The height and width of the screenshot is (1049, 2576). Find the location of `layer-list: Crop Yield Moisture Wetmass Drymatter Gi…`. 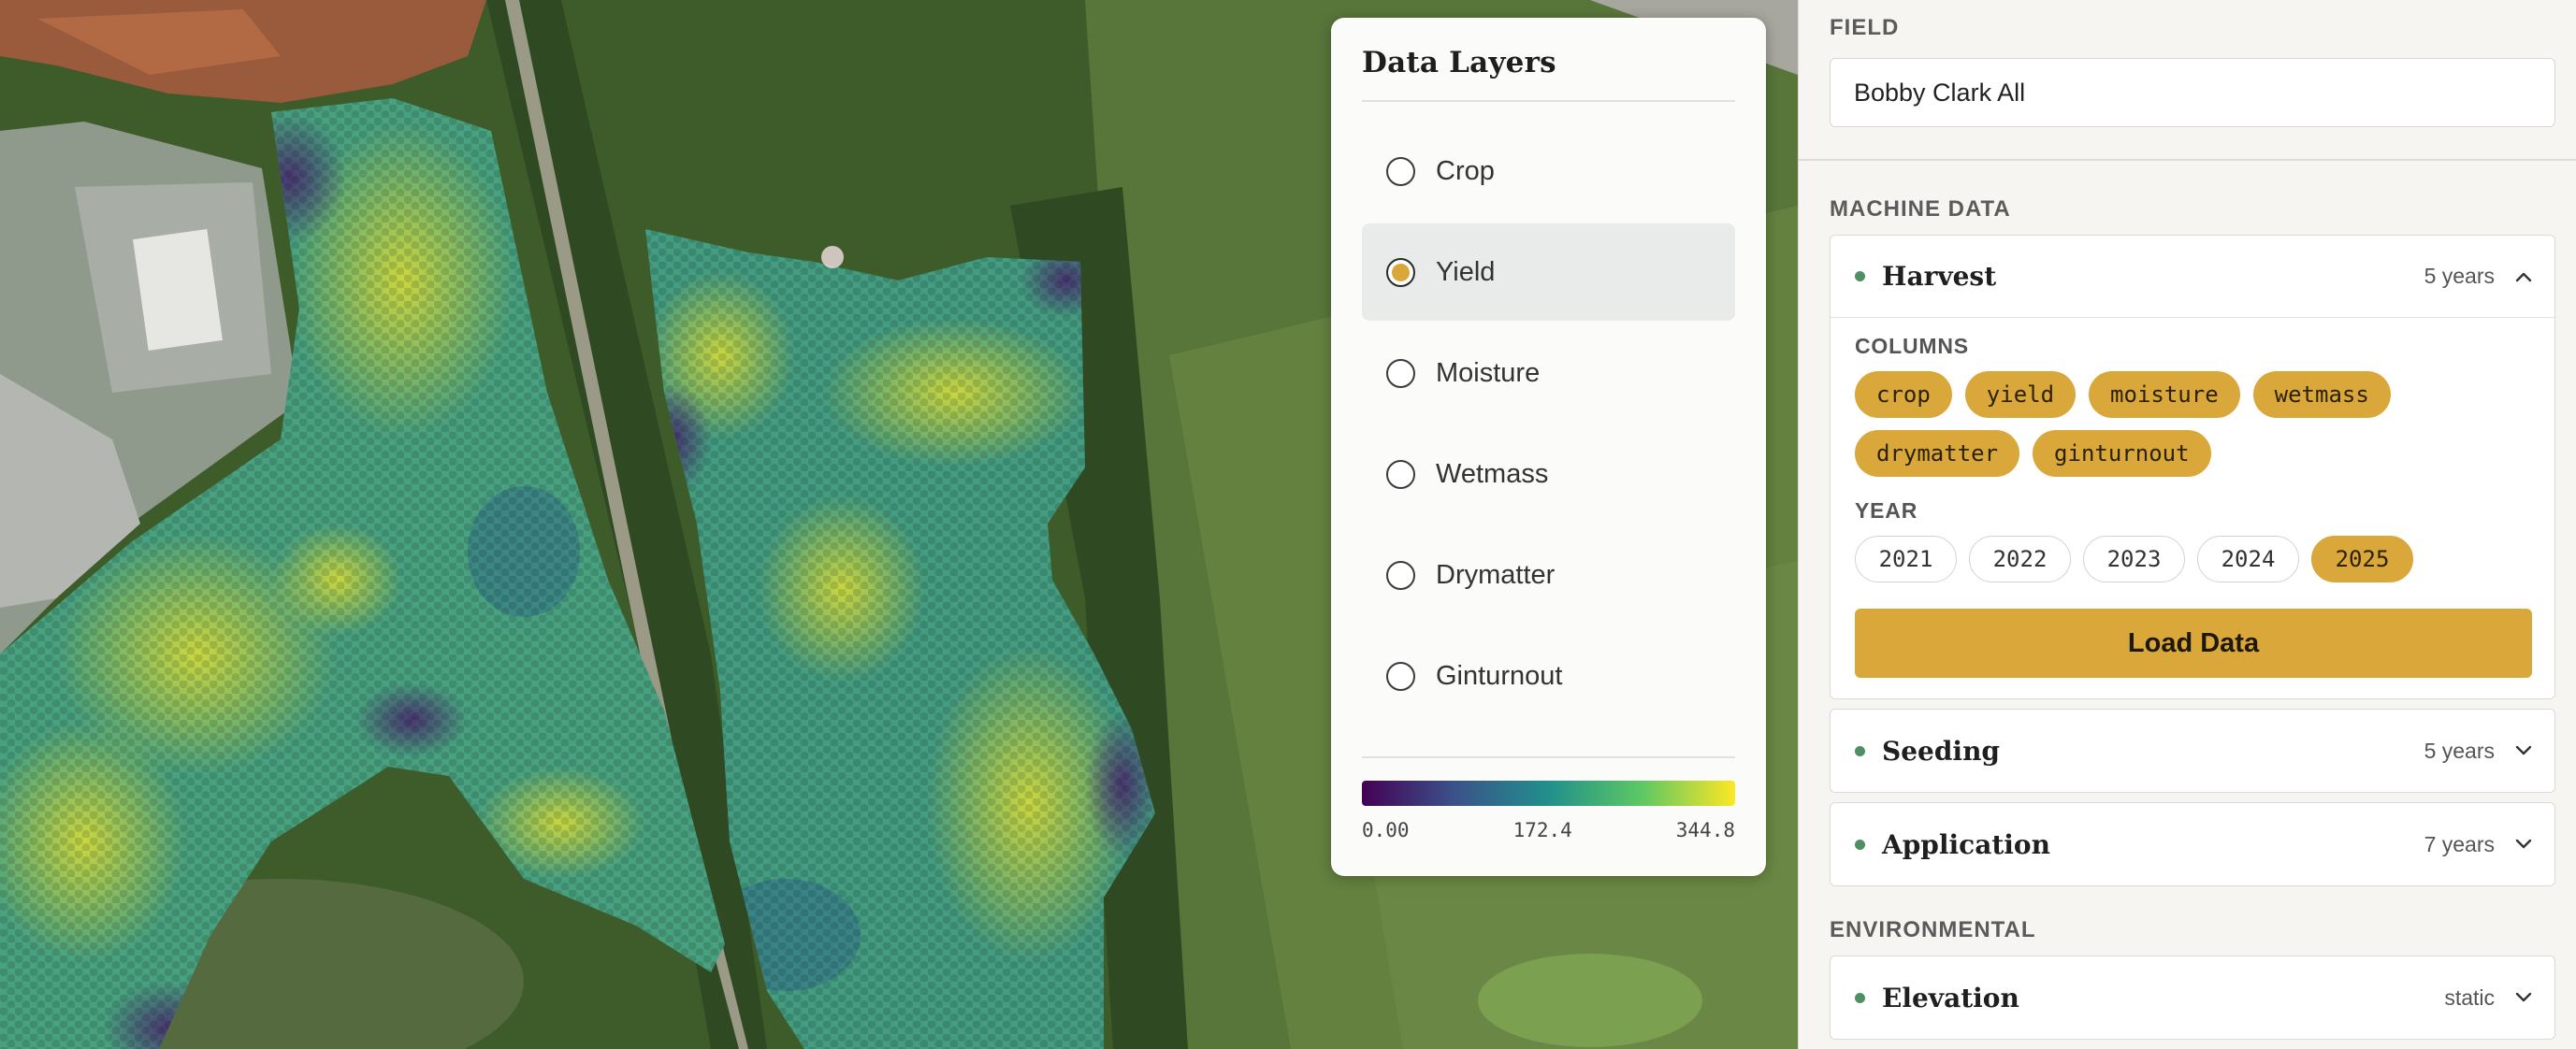

layer-list: Crop Yield Moisture Wetmass Drymatter Gi… is located at coordinates (1548, 423).